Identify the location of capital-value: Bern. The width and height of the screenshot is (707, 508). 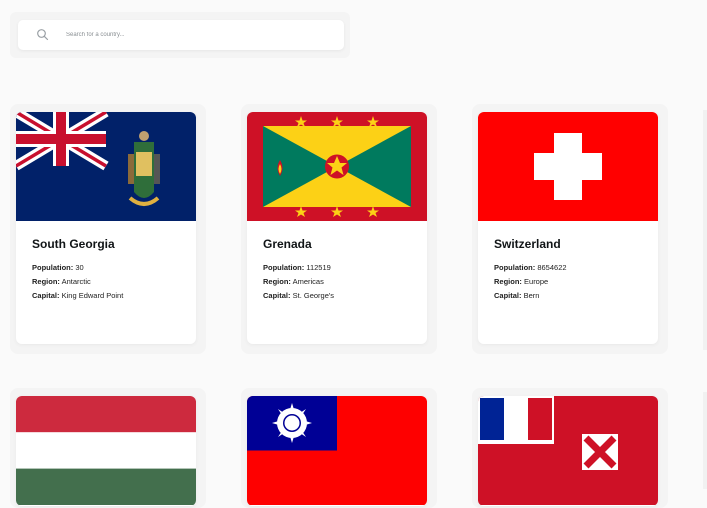
(531, 295).